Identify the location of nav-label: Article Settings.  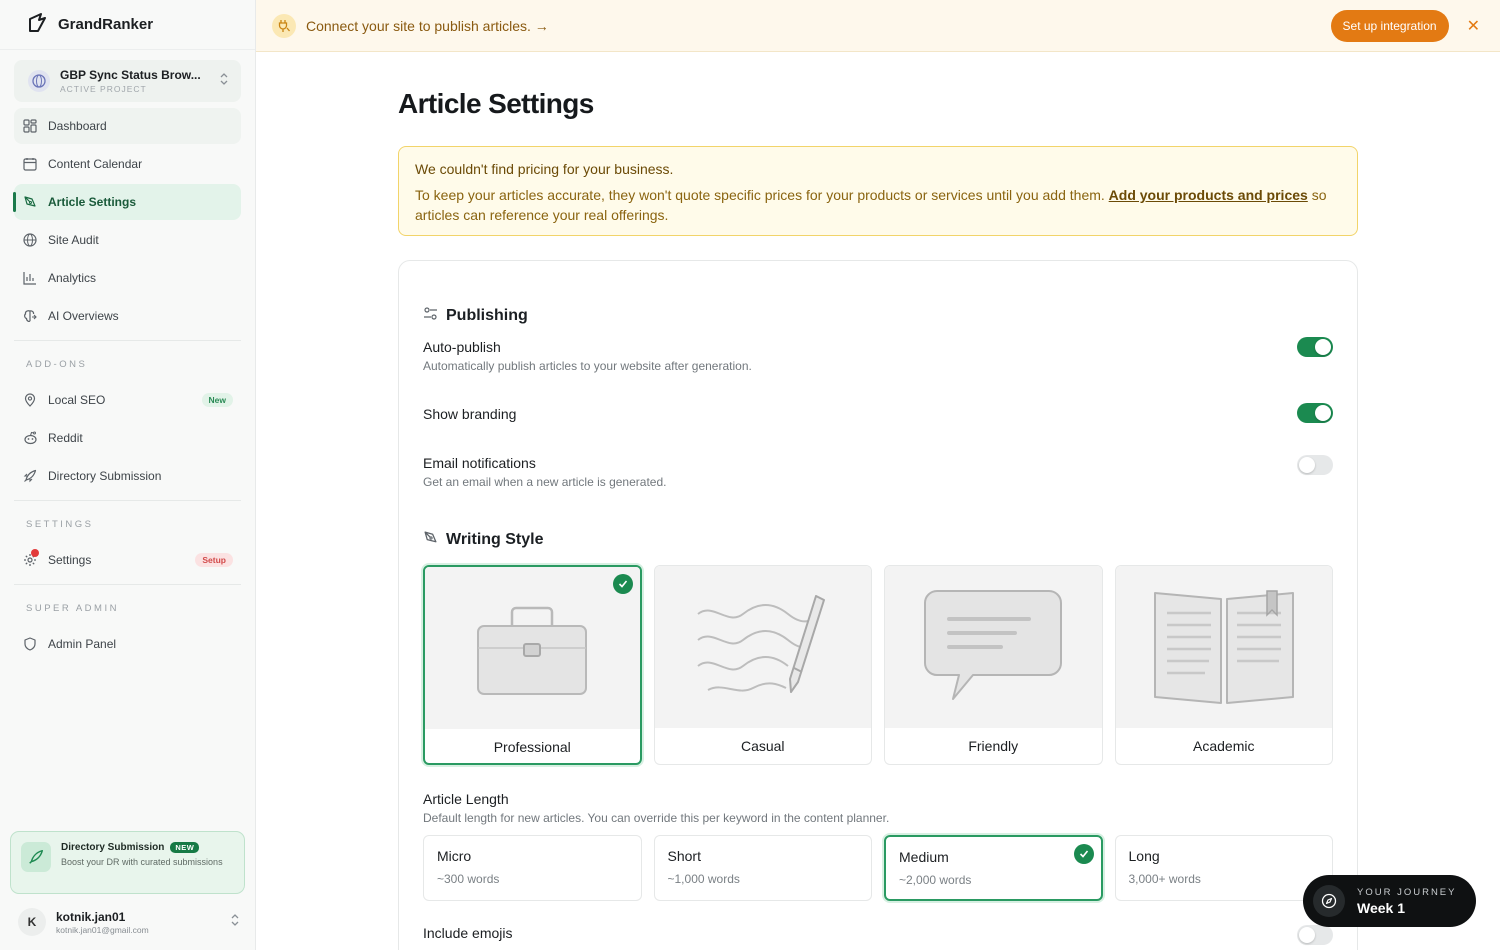
(92, 202).